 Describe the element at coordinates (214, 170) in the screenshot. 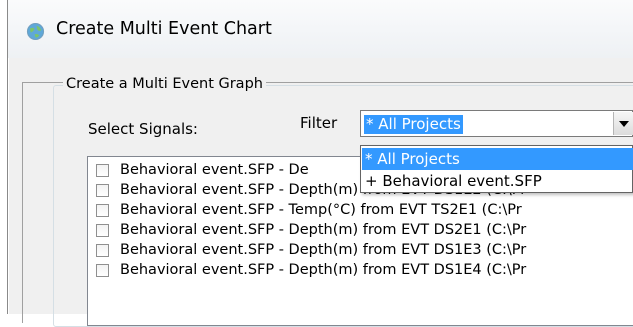

I see `signal-label: Behavioral event.SFP - De` at that location.